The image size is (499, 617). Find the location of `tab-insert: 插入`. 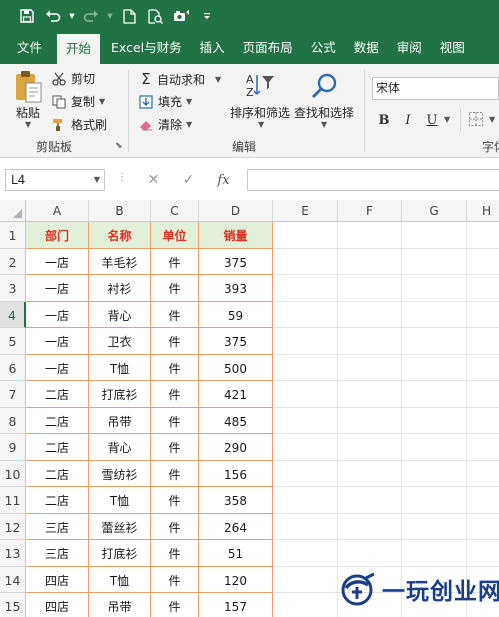

tab-insert: 插入 is located at coordinates (212, 48).